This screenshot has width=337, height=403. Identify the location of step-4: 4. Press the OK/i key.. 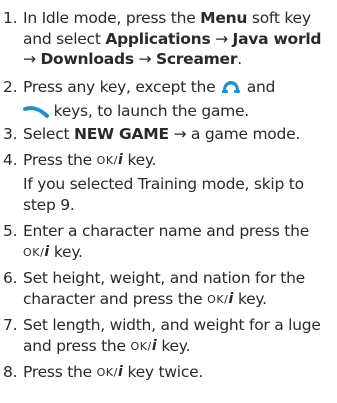
(168, 161).